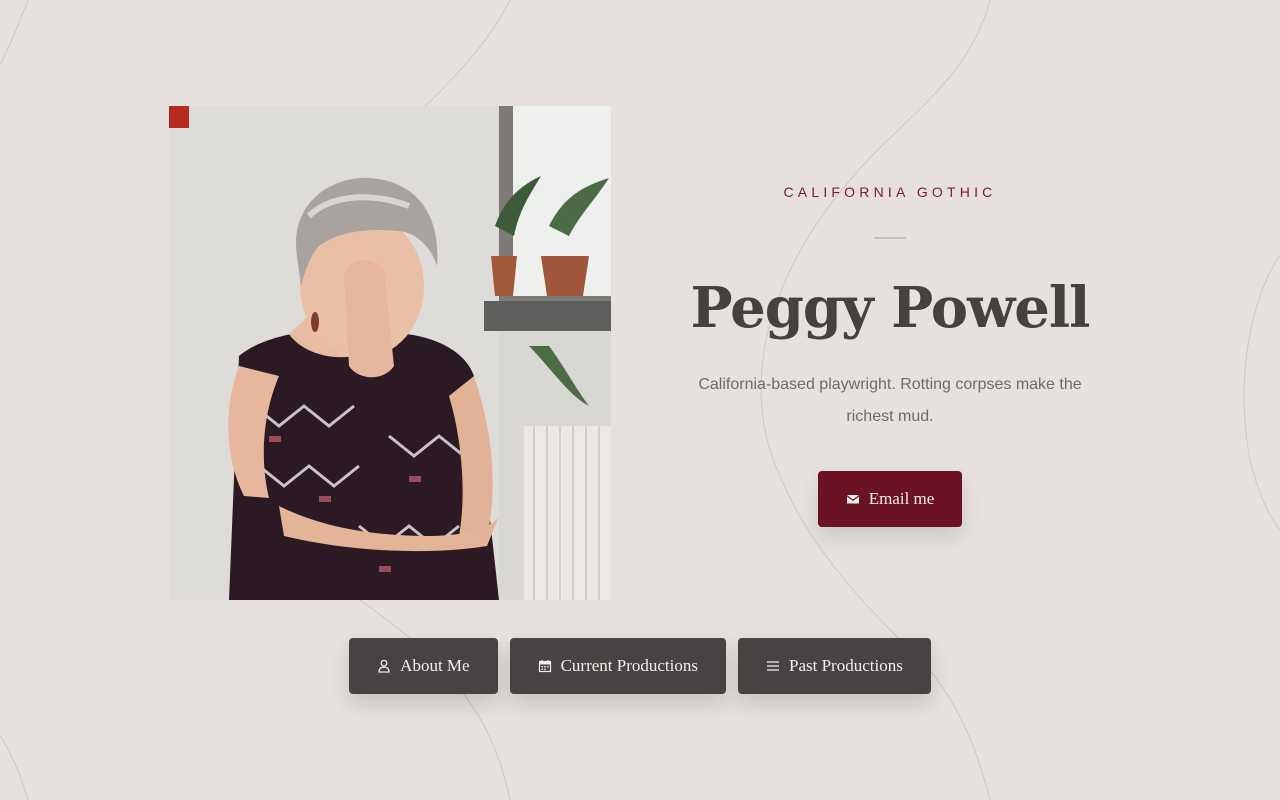 This screenshot has height=800, width=1280. I want to click on about-me-button: About Me, so click(423, 666).